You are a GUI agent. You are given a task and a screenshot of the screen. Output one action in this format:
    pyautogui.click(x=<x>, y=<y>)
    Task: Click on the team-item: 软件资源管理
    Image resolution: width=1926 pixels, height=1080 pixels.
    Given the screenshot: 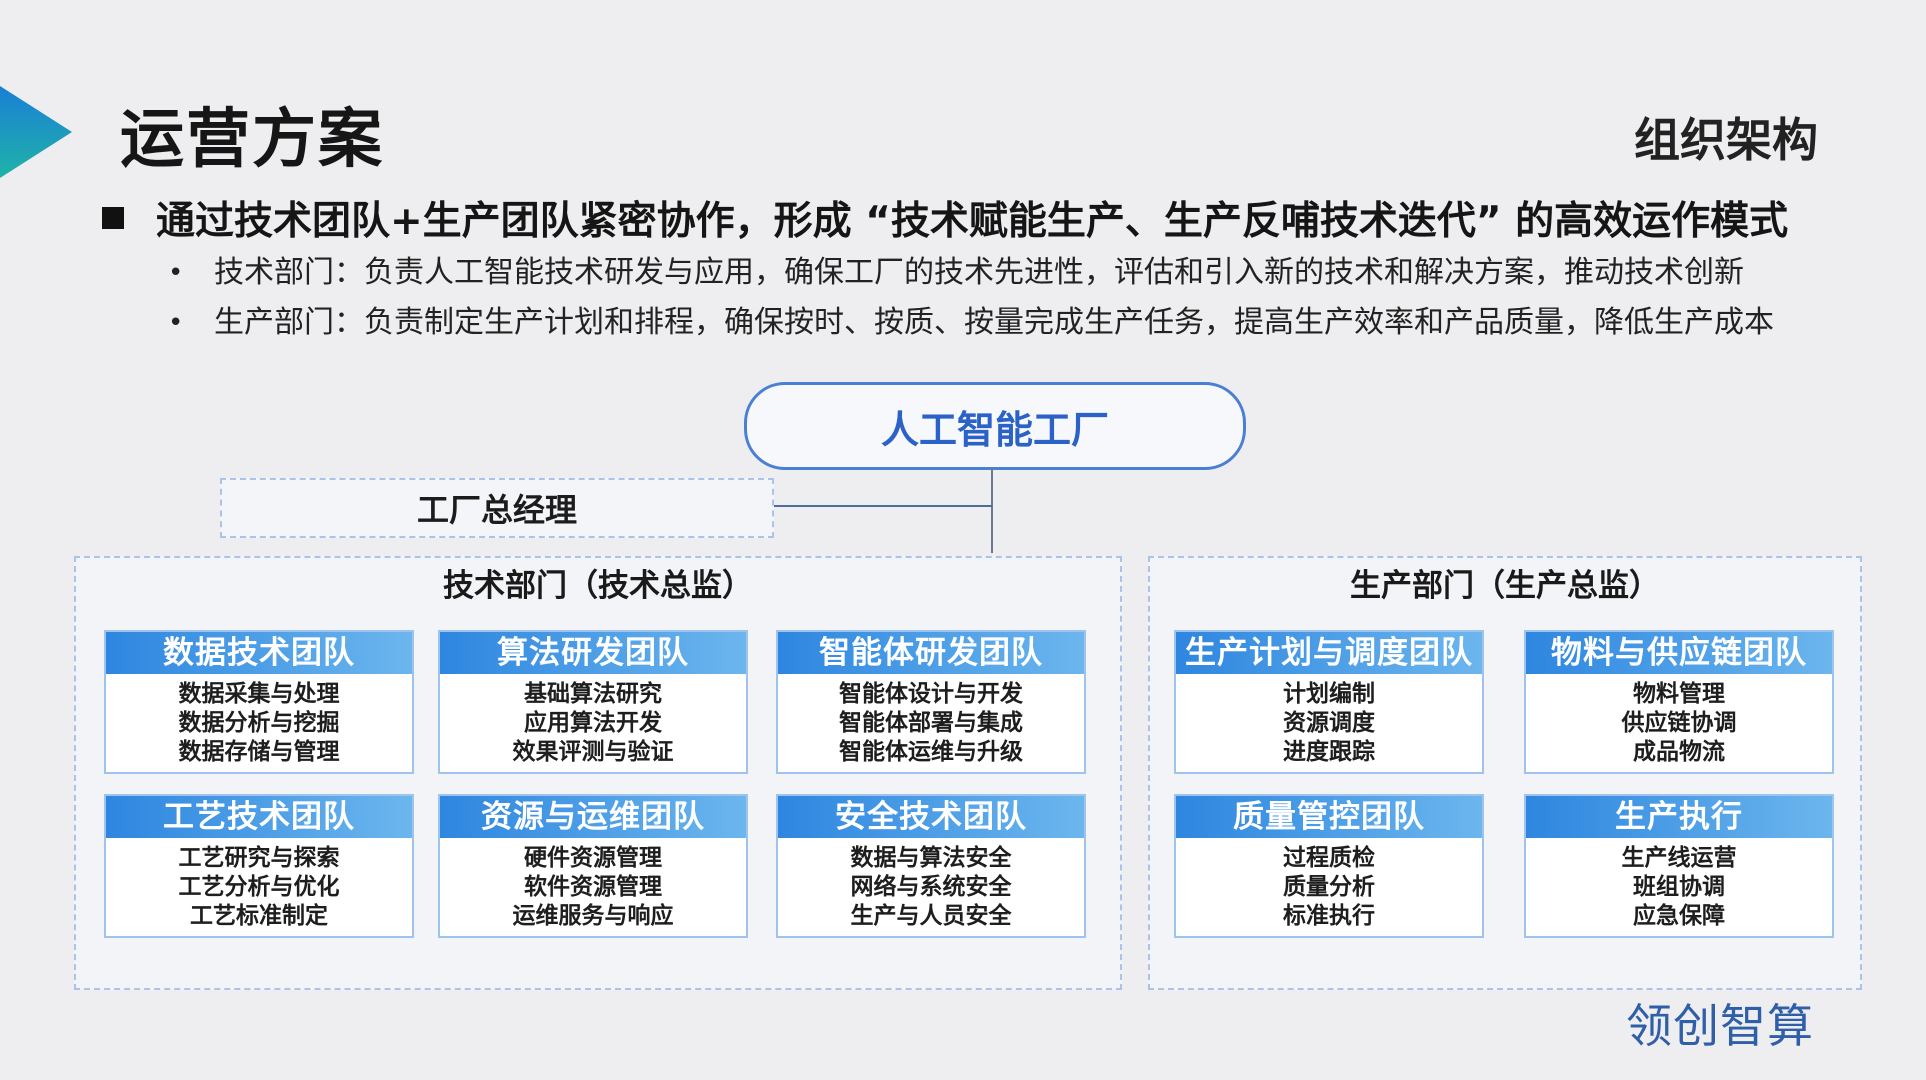 What is the action you would take?
    pyautogui.click(x=593, y=887)
    